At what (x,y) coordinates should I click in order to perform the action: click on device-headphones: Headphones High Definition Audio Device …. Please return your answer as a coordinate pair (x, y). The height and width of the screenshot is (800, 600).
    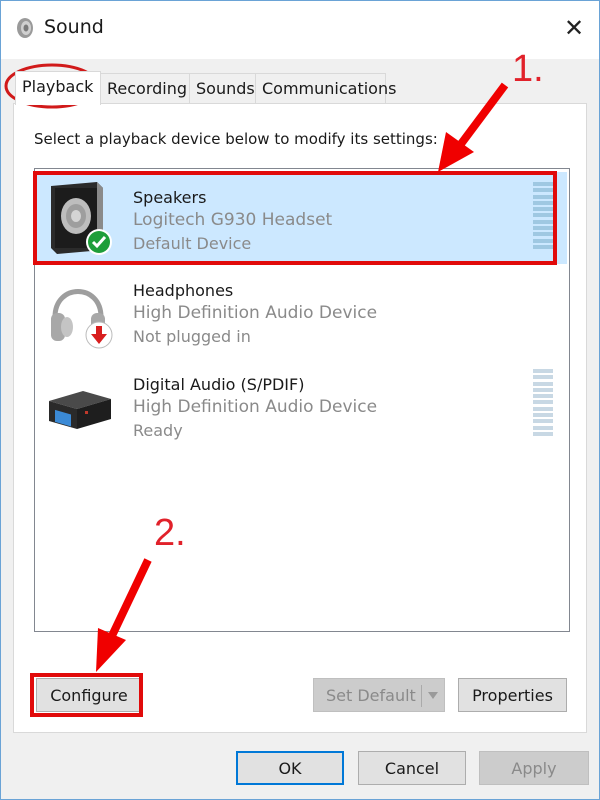
    Looking at the image, I should click on (302, 311).